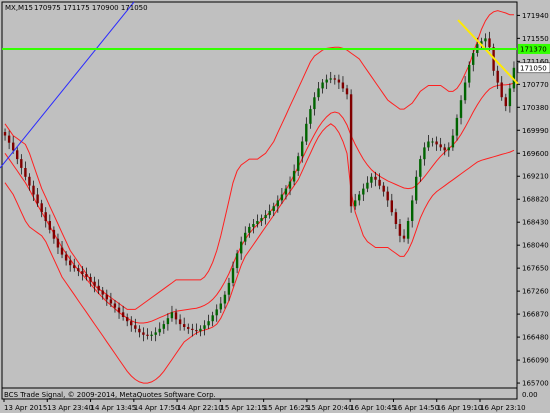 This screenshot has height=413, width=550. What do you see at coordinates (535, 361) in the screenshot?
I see `price-tick-label: 166090` at bounding box center [535, 361].